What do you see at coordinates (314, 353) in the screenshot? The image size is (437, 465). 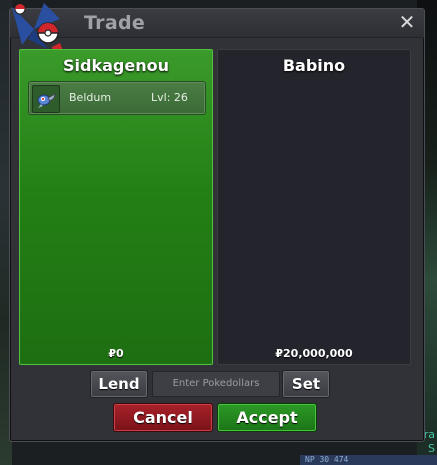 I see `partner-money-offer: ₽20,000,000` at bounding box center [314, 353].